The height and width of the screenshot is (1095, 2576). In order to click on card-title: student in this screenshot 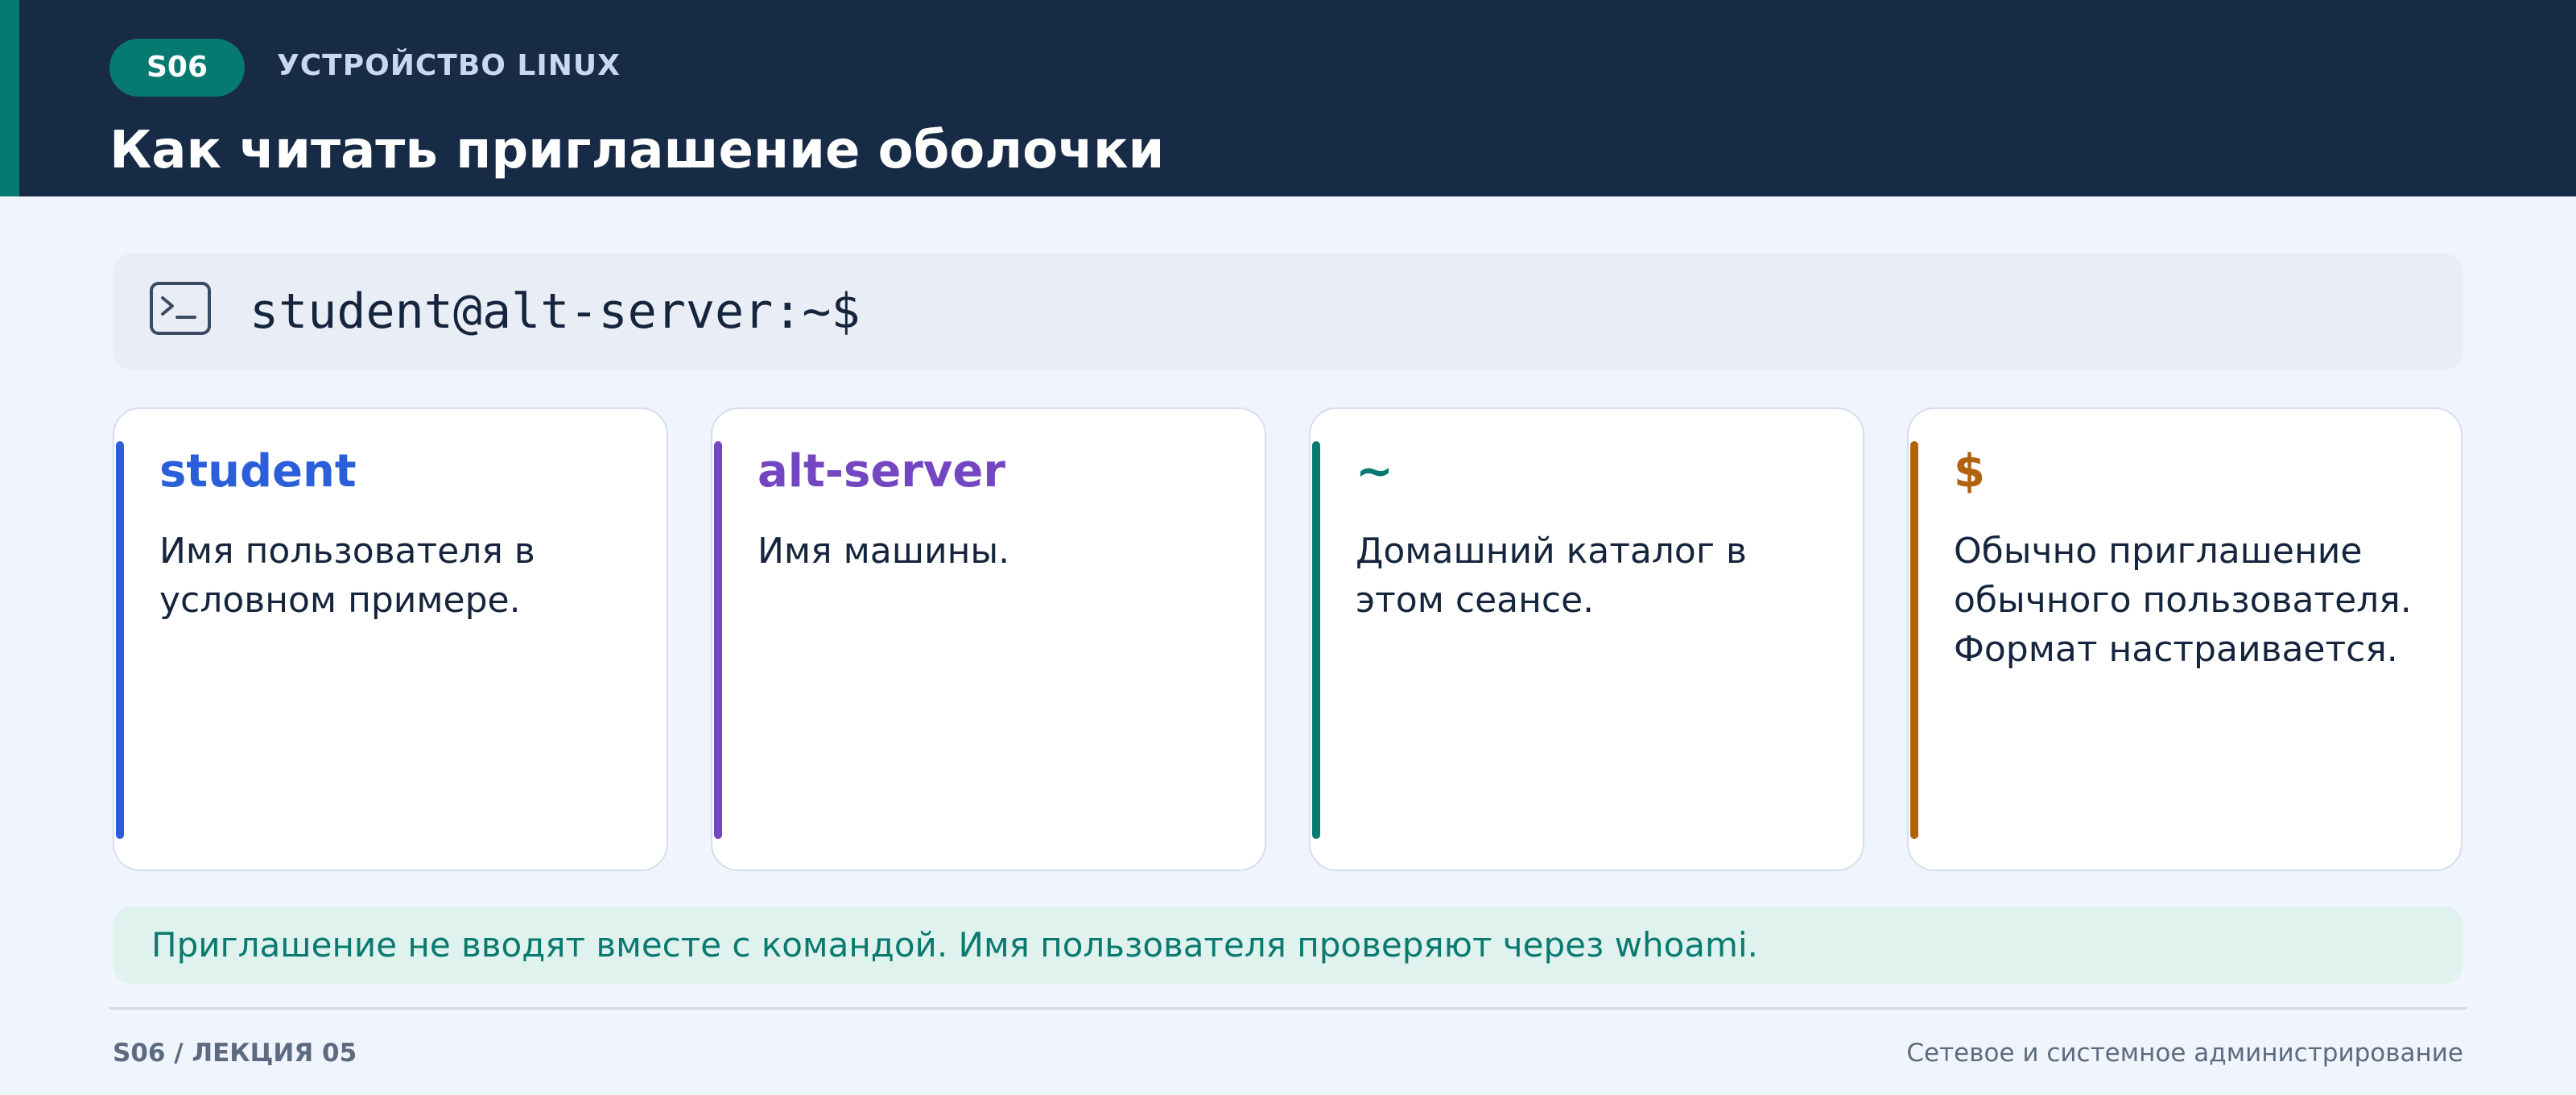, I will do `click(258, 471)`.